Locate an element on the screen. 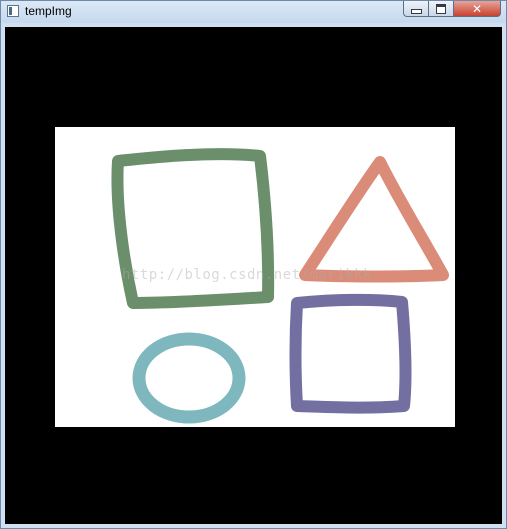 This screenshot has height=529, width=507. teal-ellipse-shape is located at coordinates (189, 378).